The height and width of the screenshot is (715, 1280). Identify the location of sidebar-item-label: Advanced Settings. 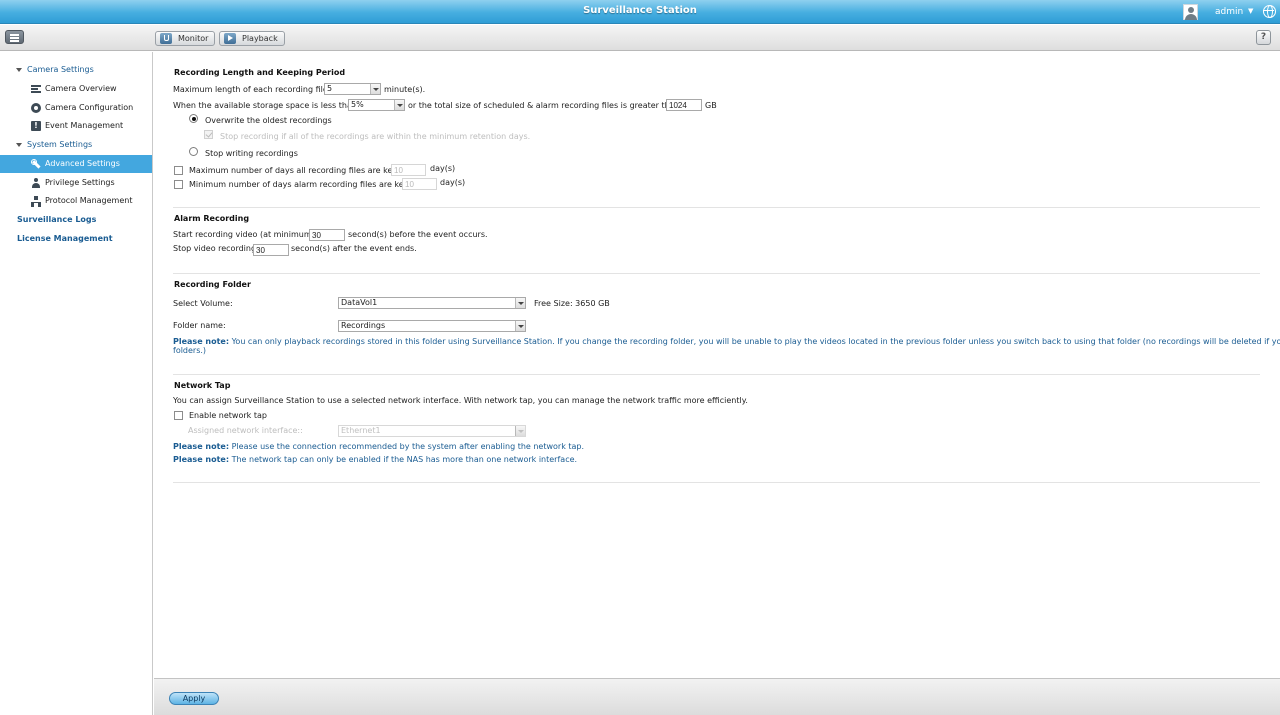
(82, 163).